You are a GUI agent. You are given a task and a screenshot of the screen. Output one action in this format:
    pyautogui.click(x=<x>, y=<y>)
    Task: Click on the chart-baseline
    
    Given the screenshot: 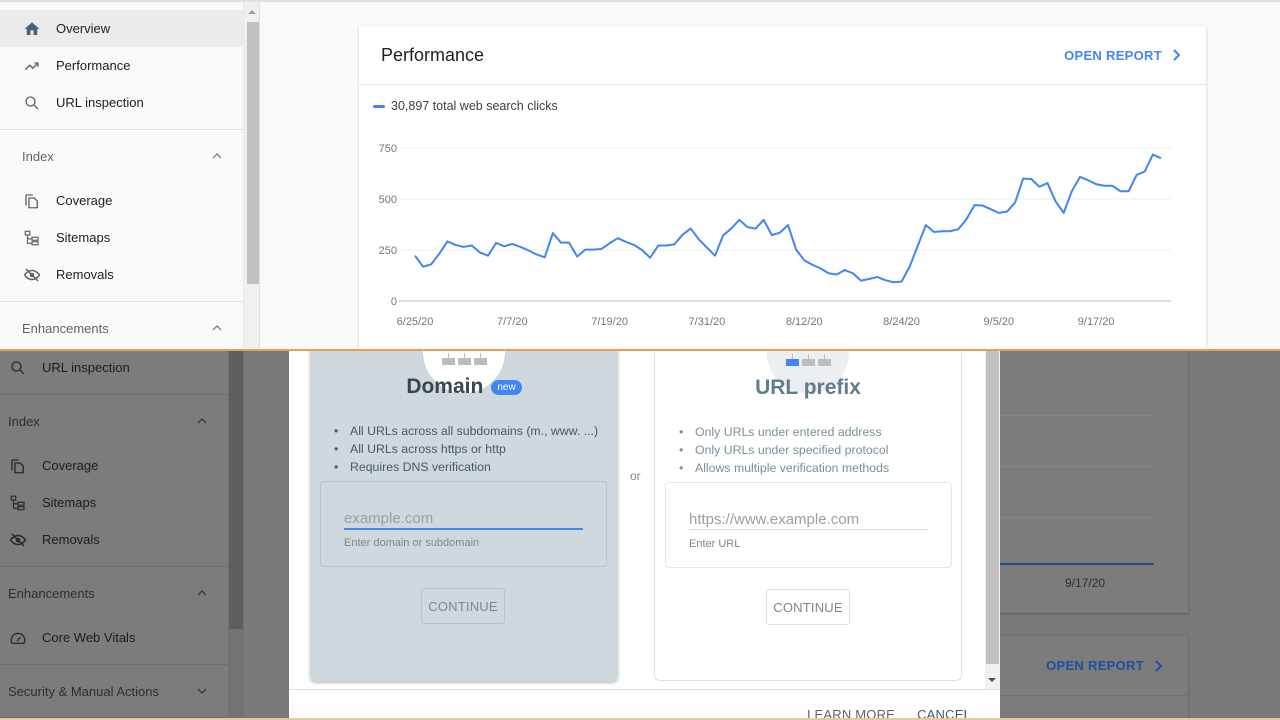 What is the action you would take?
    pyautogui.click(x=1075, y=564)
    